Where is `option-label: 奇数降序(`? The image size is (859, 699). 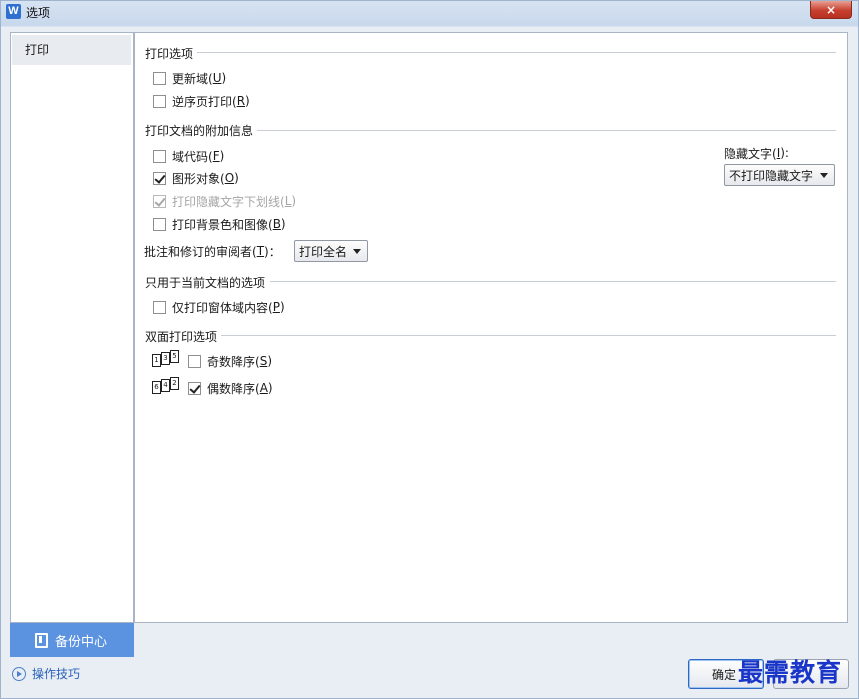
option-label: 奇数降序( is located at coordinates (233, 361).